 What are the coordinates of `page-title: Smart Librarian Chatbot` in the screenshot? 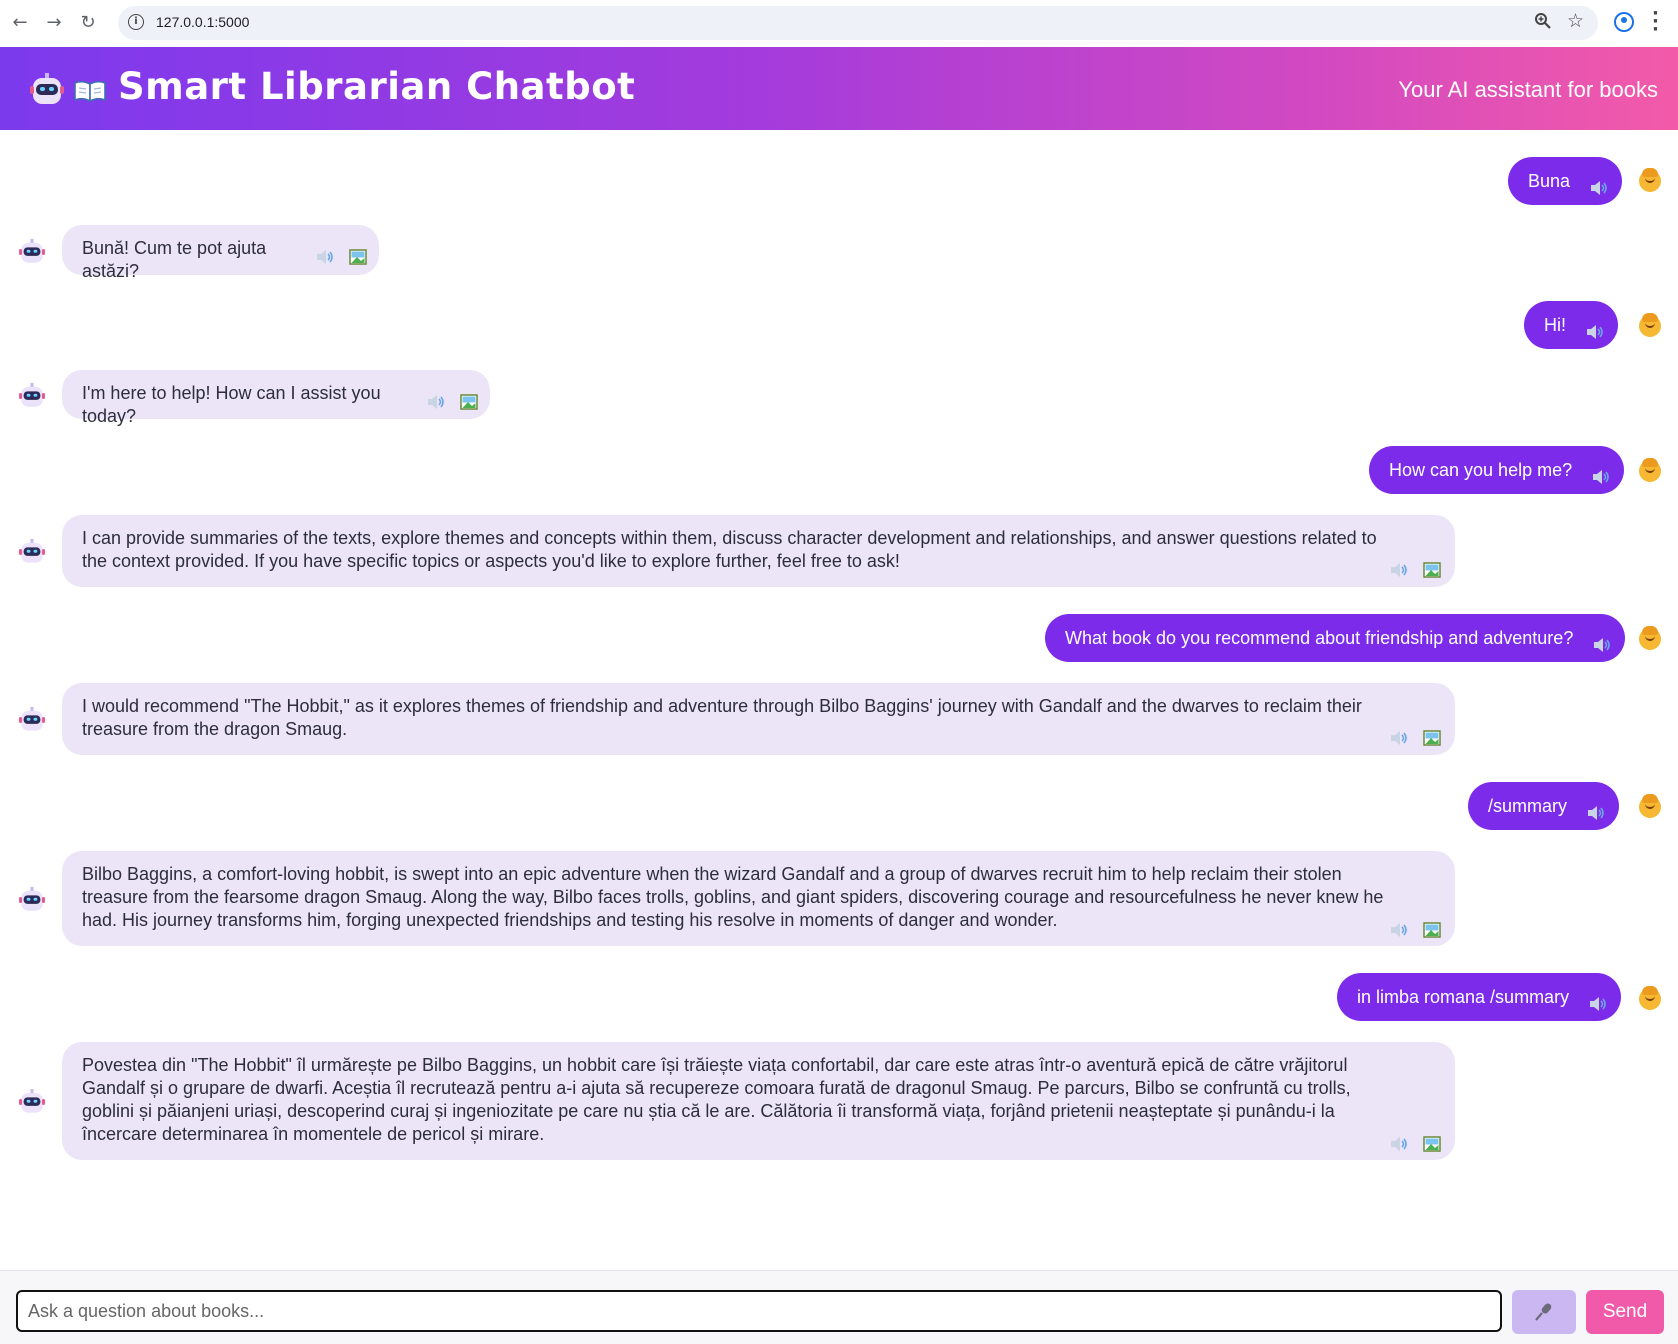 It's located at (377, 86).